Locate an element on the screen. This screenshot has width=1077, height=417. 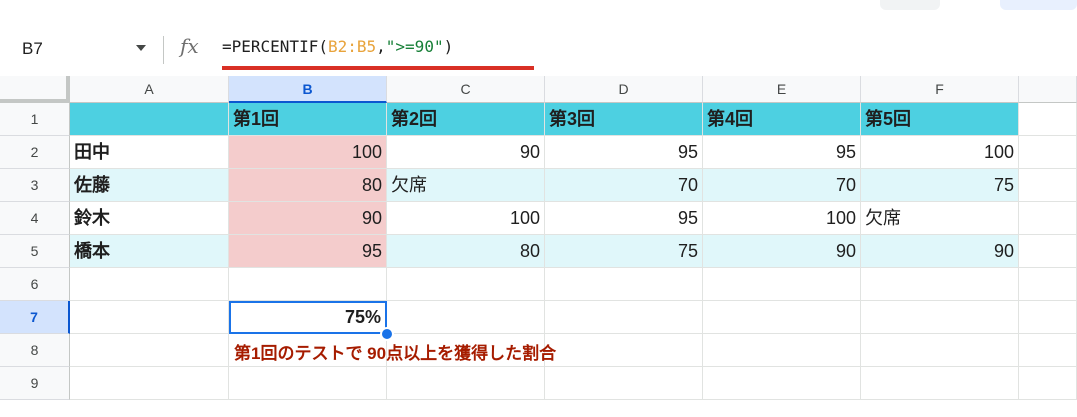
fx-icon: fx is located at coordinates (189, 46).